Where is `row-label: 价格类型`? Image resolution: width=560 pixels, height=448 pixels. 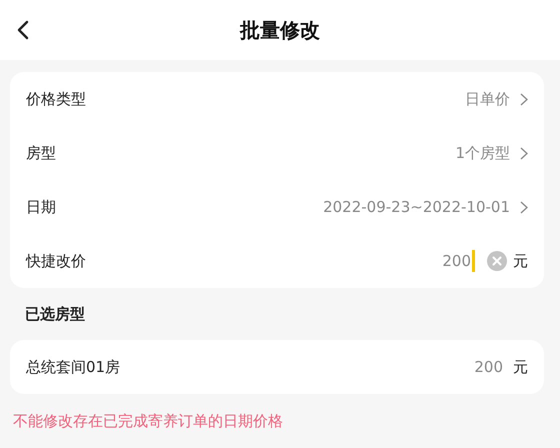
row-label: 价格类型 is located at coordinates (56, 99).